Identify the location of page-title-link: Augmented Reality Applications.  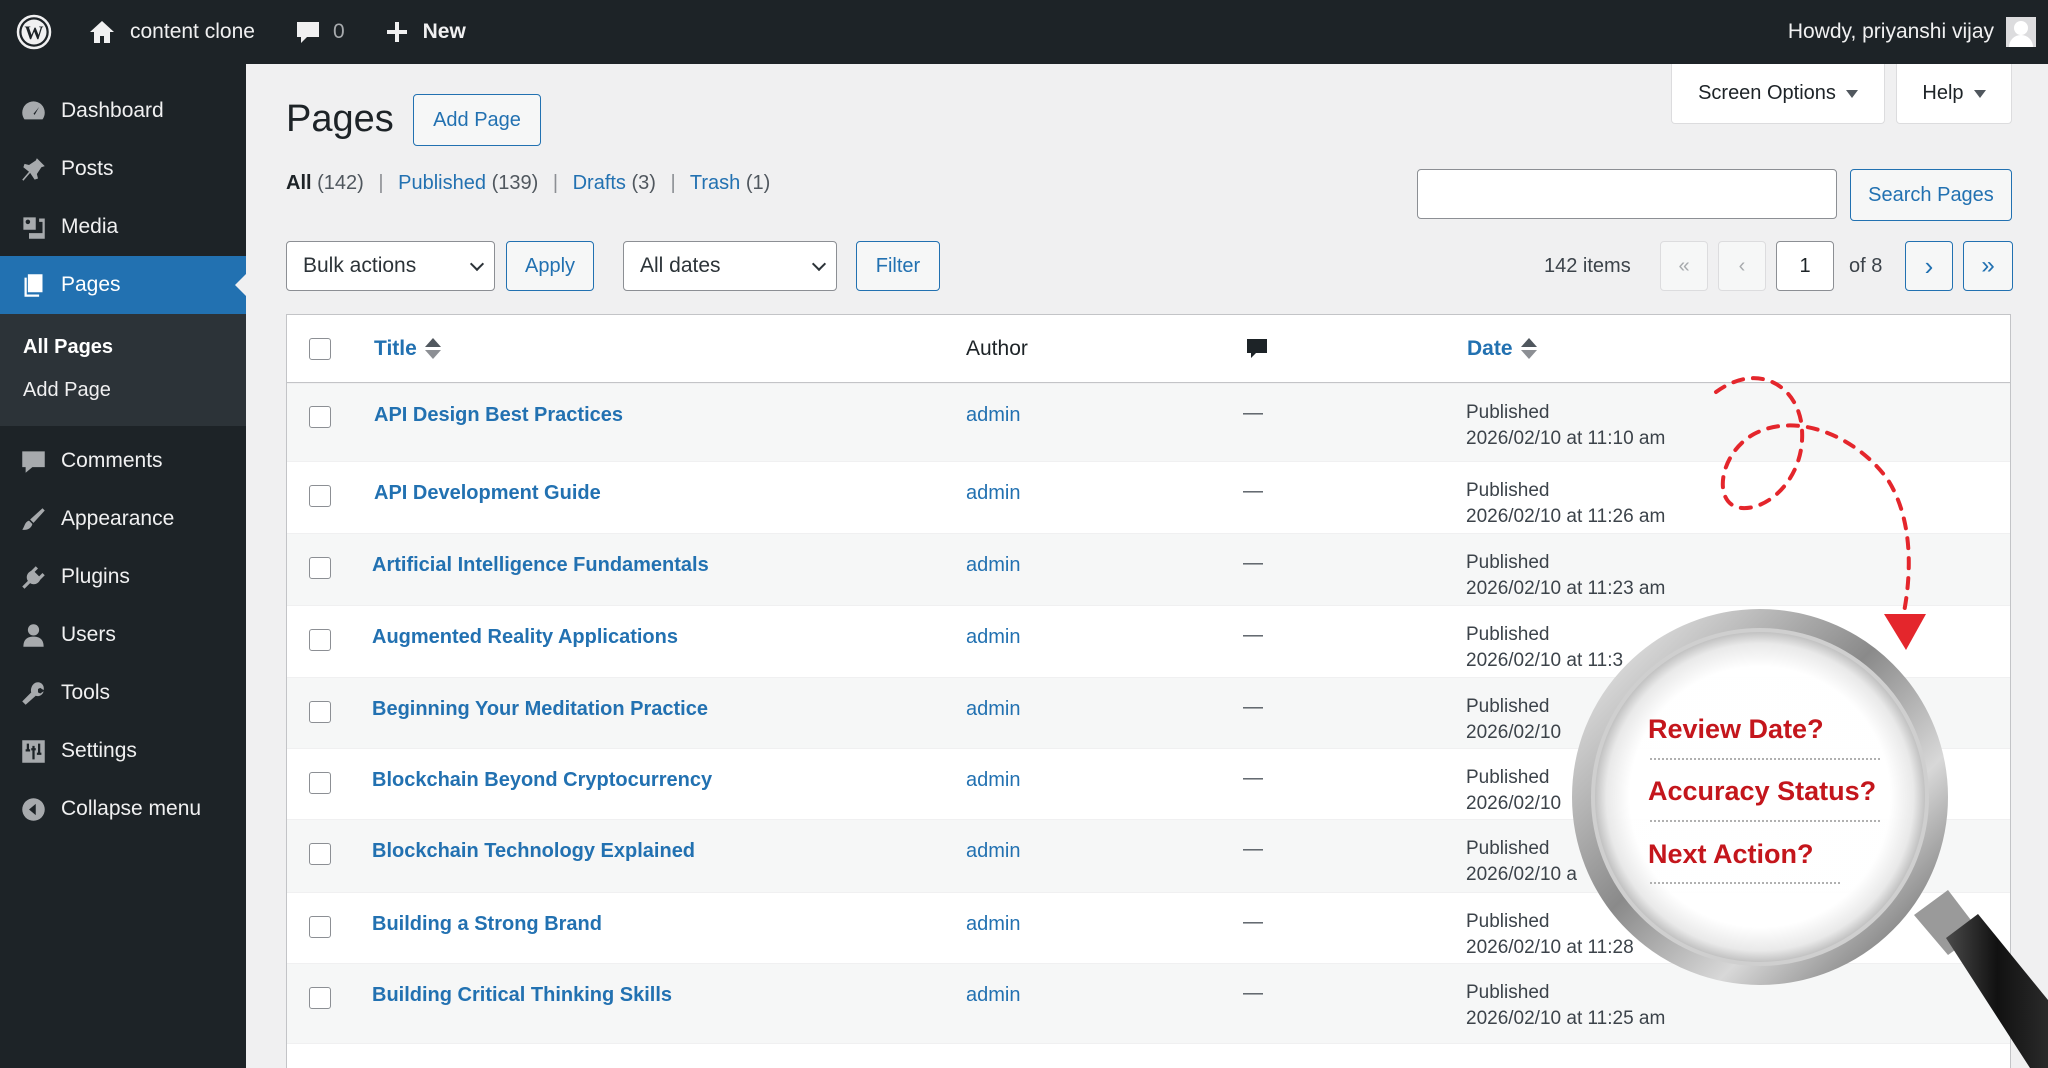
(525, 637).